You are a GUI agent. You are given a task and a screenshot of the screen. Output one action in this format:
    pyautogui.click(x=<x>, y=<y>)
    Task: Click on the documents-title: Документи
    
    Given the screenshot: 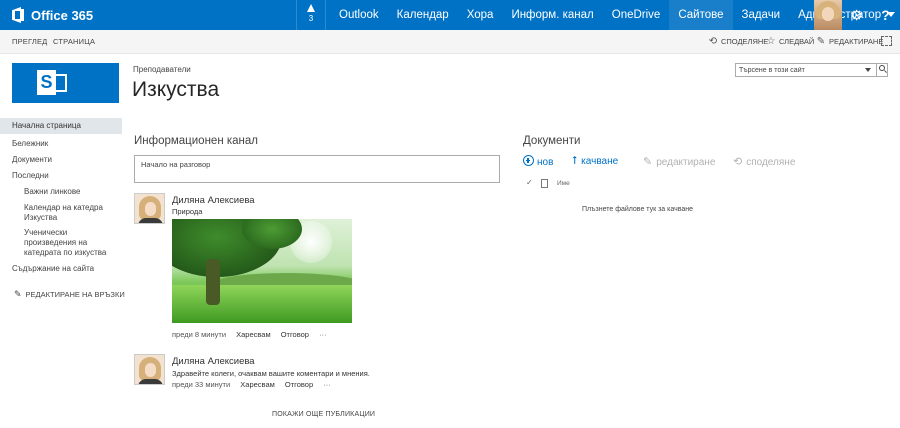 What is the action you would take?
    pyautogui.click(x=551, y=141)
    